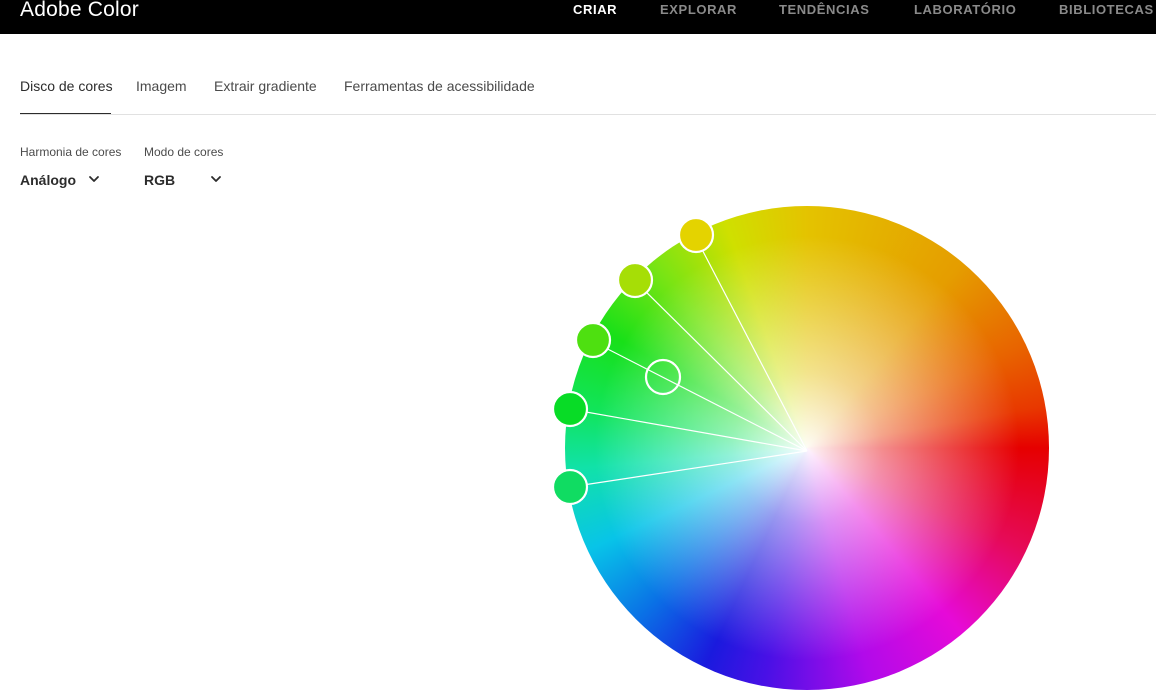 The height and width of the screenshot is (693, 1156). I want to click on nav-tendencias: TENDÊNCIAS, so click(824, 9).